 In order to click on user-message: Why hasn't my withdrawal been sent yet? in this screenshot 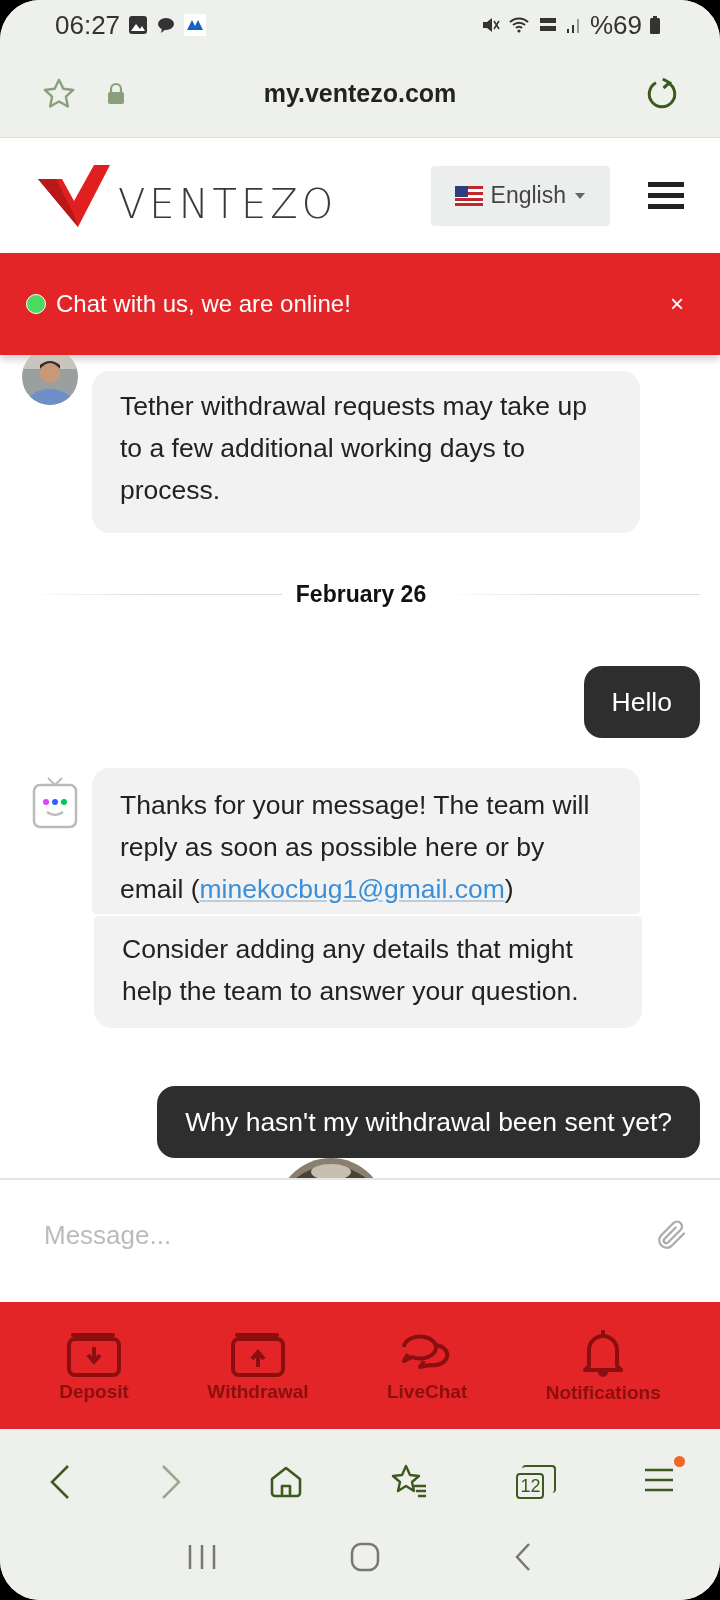, I will do `click(428, 1122)`.